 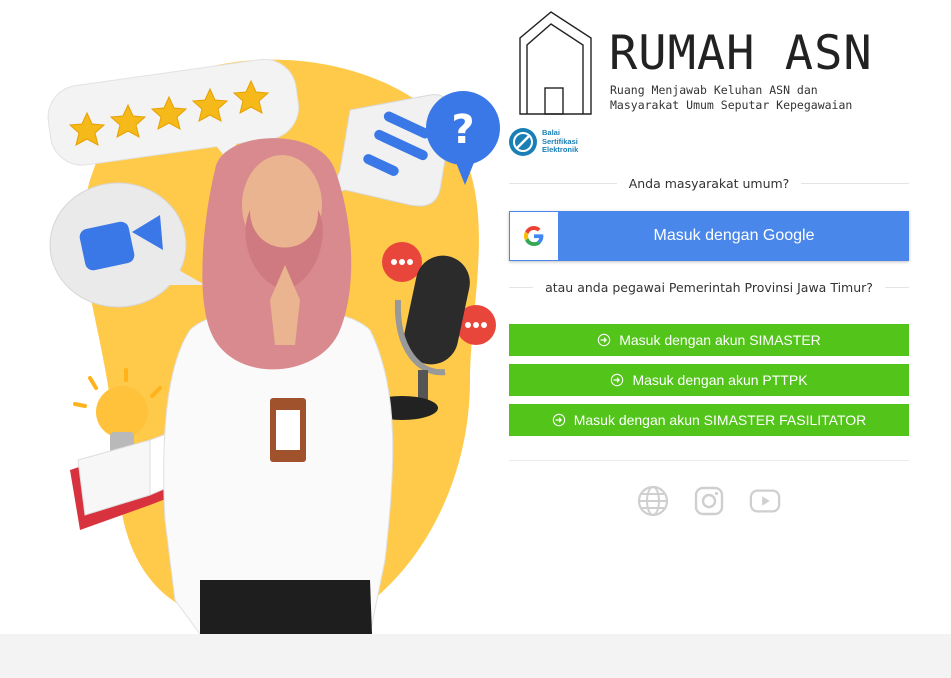 What do you see at coordinates (653, 501) in the screenshot?
I see `globe-icon` at bounding box center [653, 501].